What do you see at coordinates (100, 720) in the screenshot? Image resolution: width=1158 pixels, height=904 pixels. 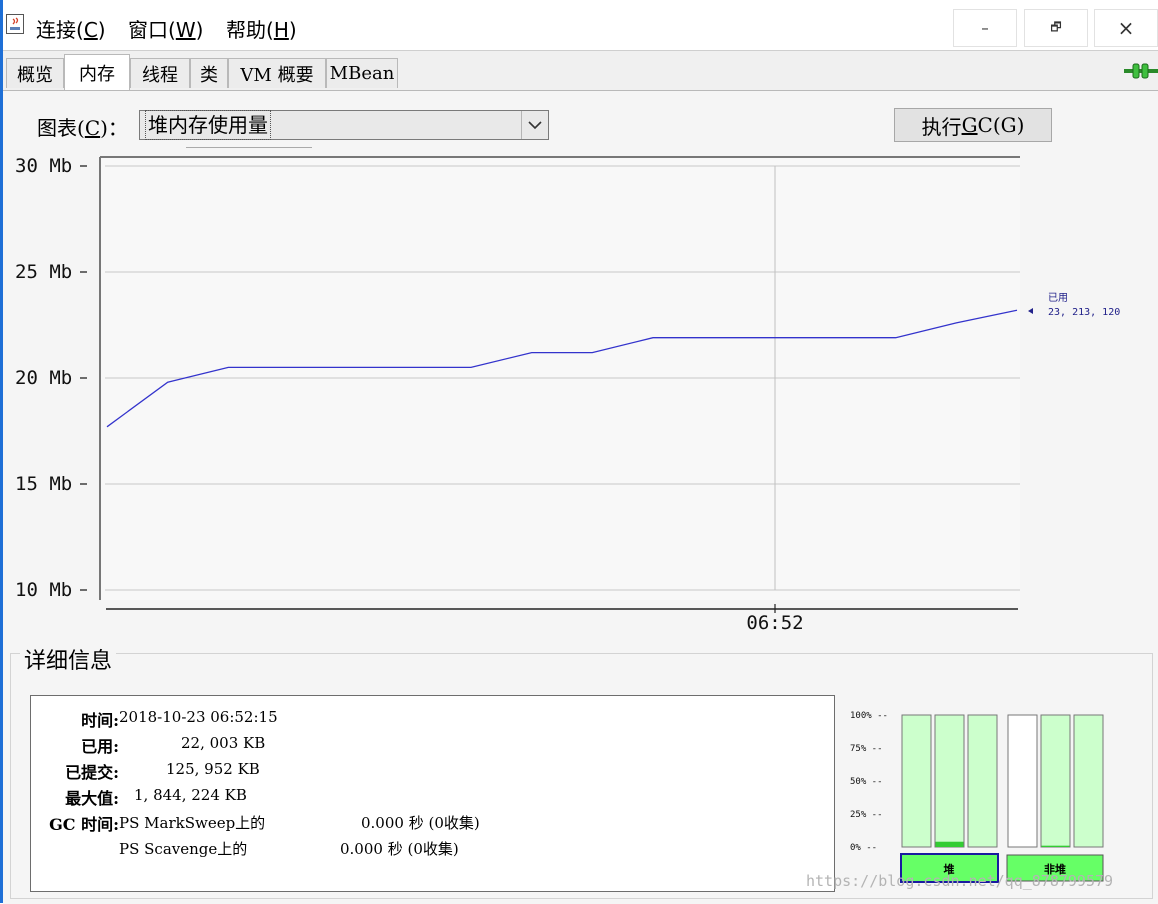 I see `time-label: 时间:` at bounding box center [100, 720].